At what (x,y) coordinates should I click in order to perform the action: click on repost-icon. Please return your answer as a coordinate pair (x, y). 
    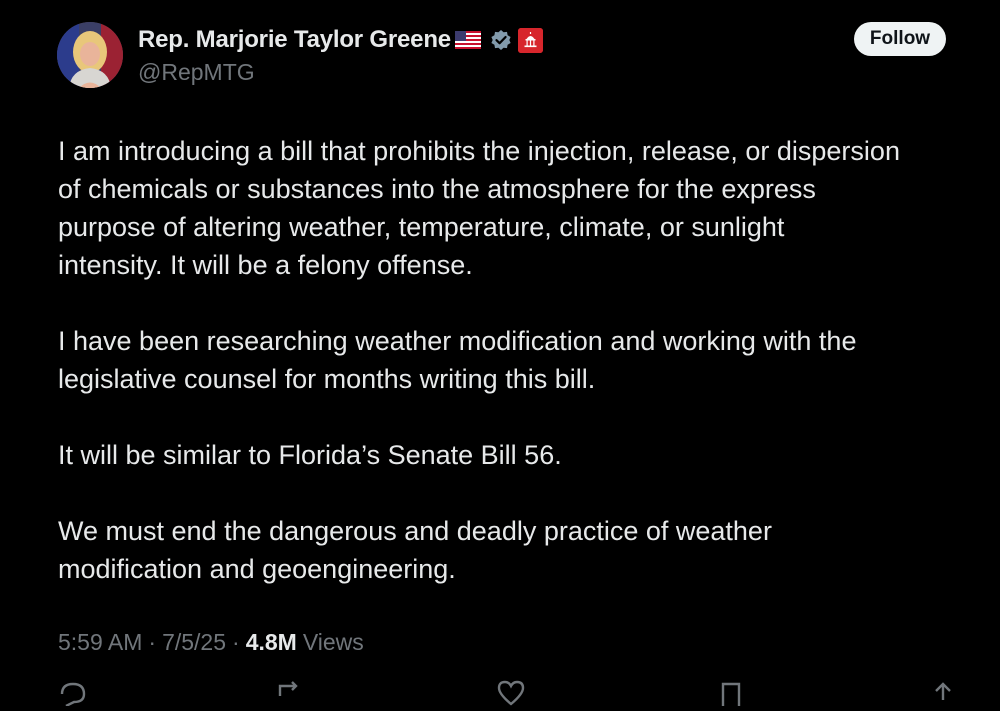
    Looking at the image, I should click on (289, 693).